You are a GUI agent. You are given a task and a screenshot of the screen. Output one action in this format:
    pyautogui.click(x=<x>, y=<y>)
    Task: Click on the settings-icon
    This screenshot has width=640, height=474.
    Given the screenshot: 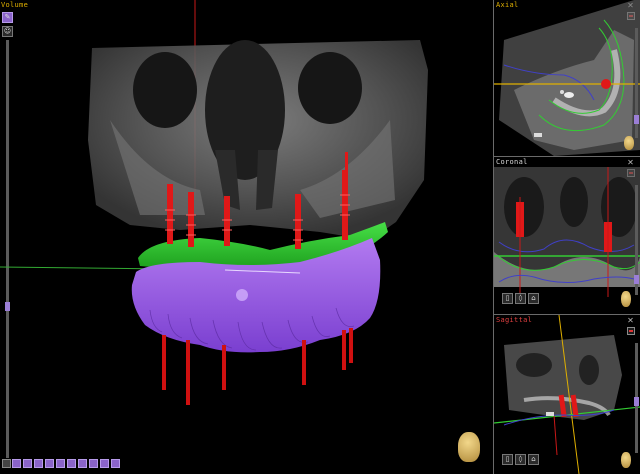 What is the action you would take?
    pyautogui.click(x=115, y=463)
    